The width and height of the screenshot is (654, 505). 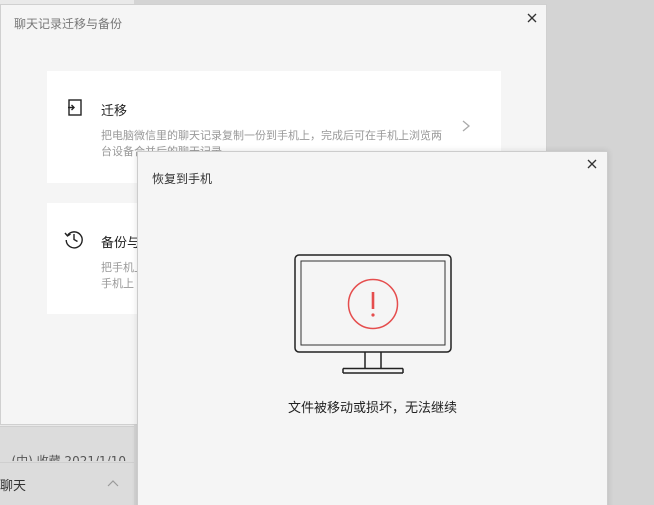 I want to click on background-chat-row: 聊天, so click(x=67, y=483).